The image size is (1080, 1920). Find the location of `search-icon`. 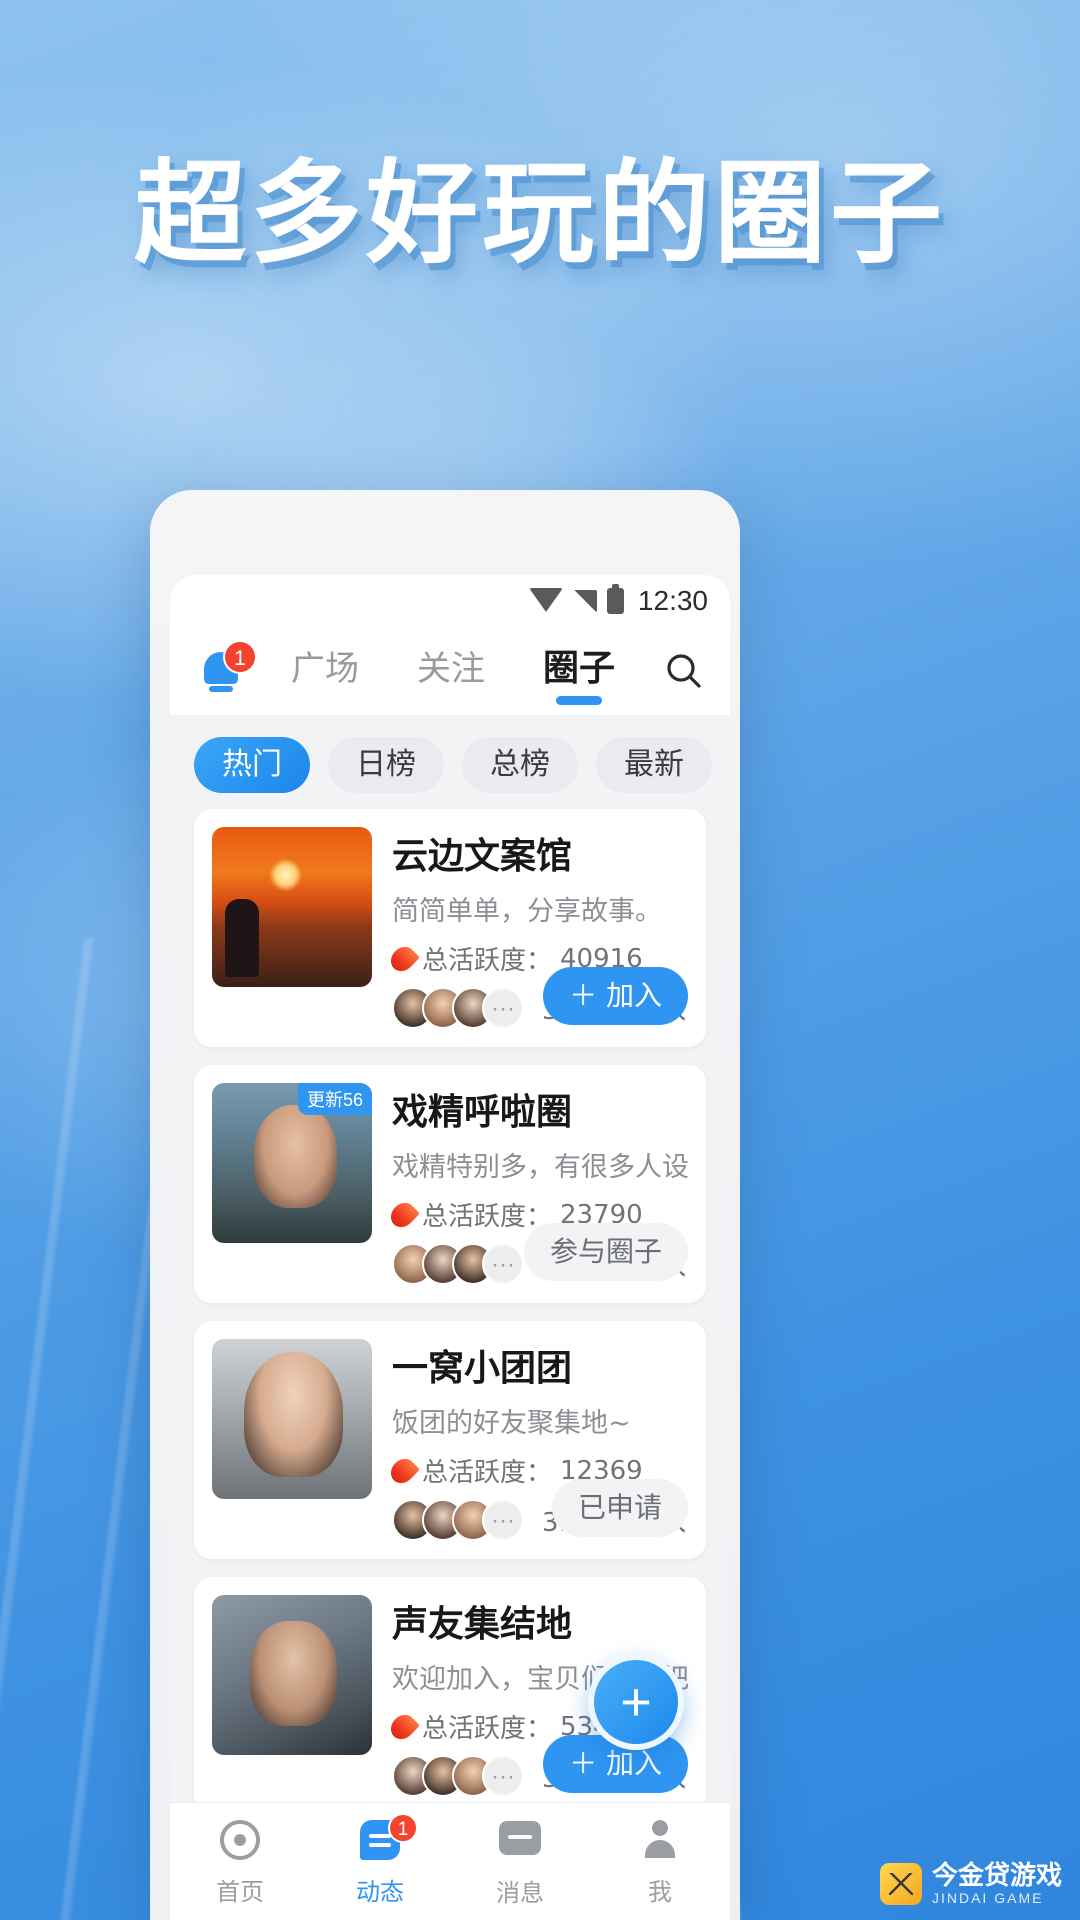

search-icon is located at coordinates (684, 671).